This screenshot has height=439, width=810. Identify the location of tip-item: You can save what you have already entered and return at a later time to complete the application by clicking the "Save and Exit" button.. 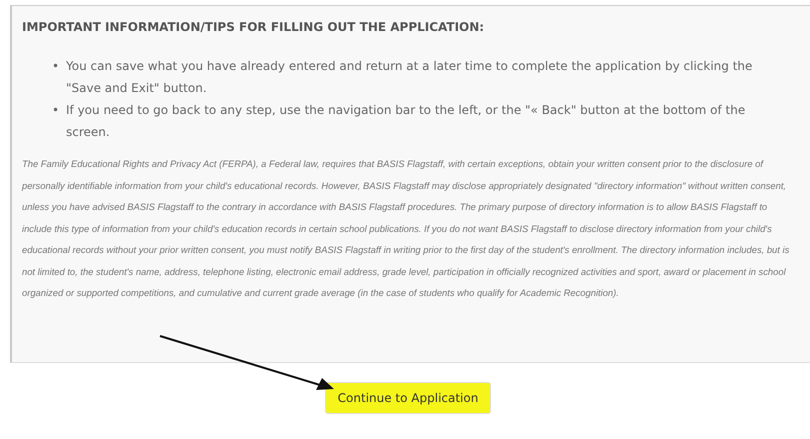
(410, 77).